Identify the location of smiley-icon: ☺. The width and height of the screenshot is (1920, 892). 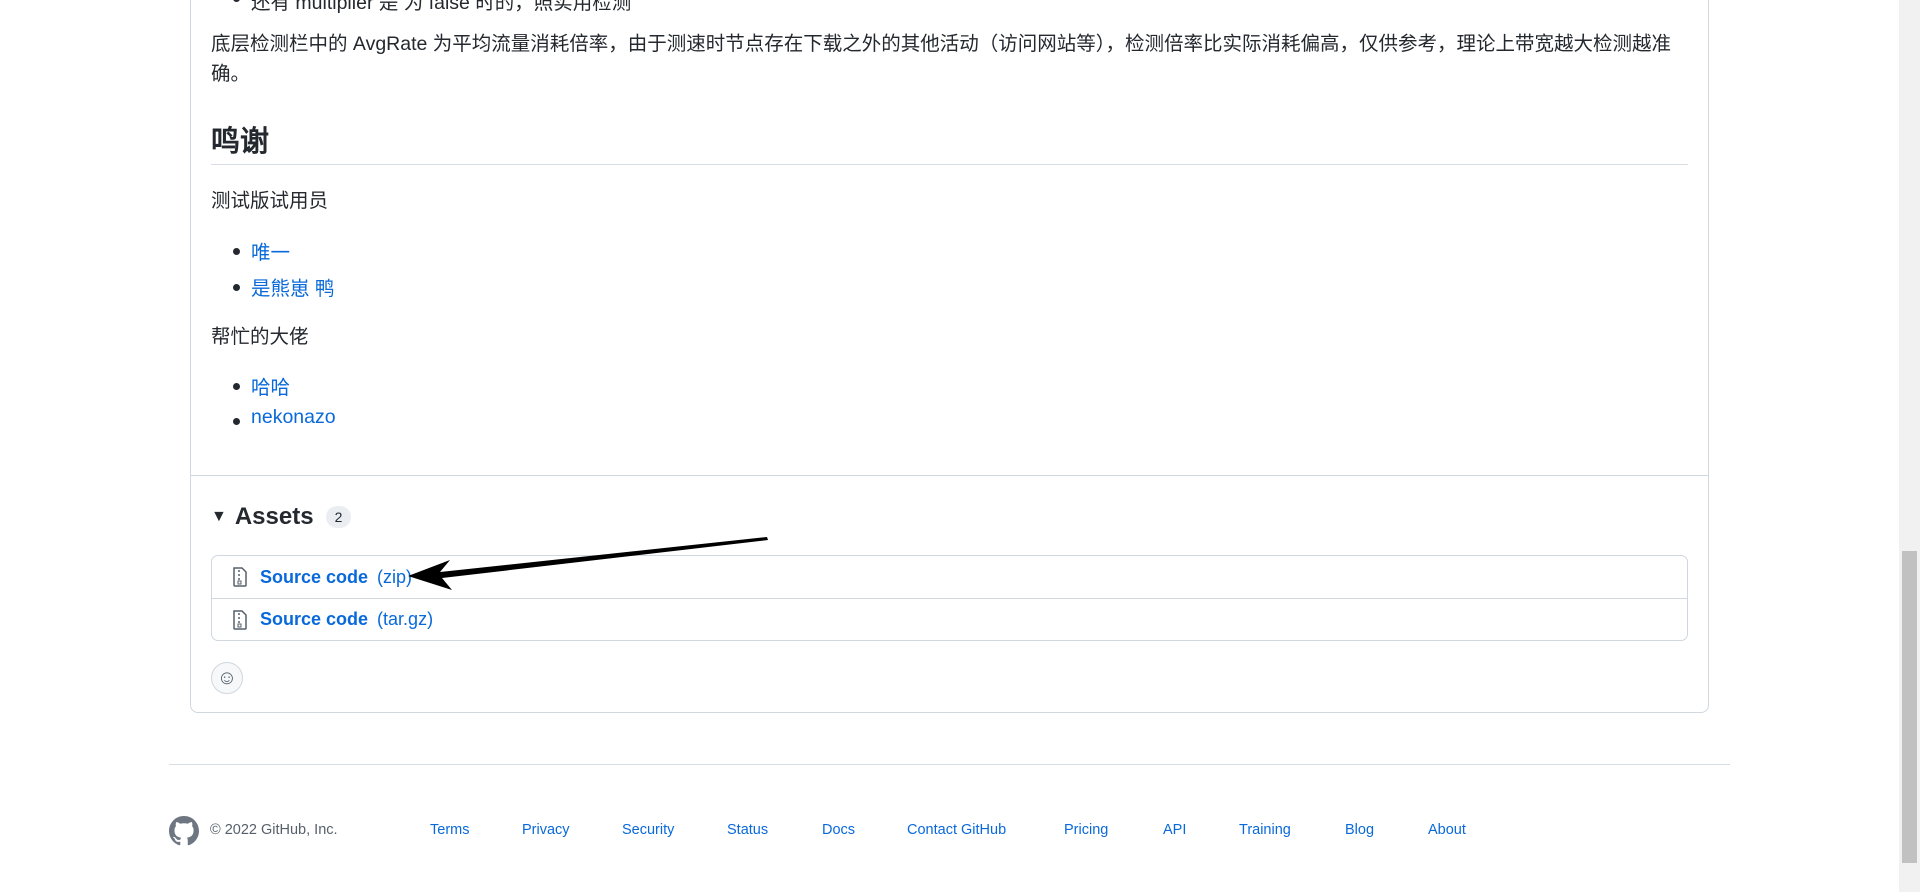
(227, 677).